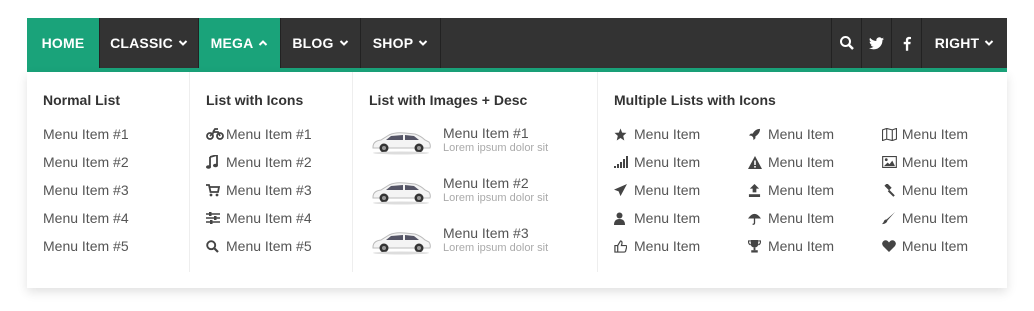 The width and height of the screenshot is (1034, 311). What do you see at coordinates (63, 43) in the screenshot?
I see `nav-home: HOME` at bounding box center [63, 43].